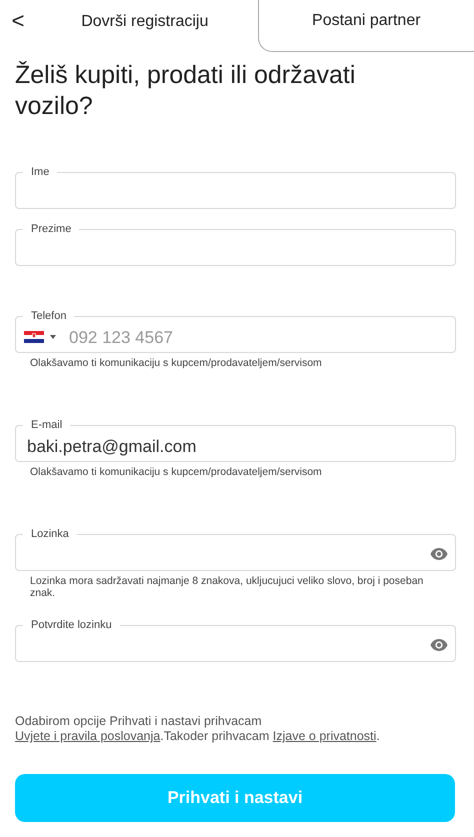  Describe the element at coordinates (87, 736) in the screenshot. I see `terms-link: Uvjete i pravila poslovanja` at that location.